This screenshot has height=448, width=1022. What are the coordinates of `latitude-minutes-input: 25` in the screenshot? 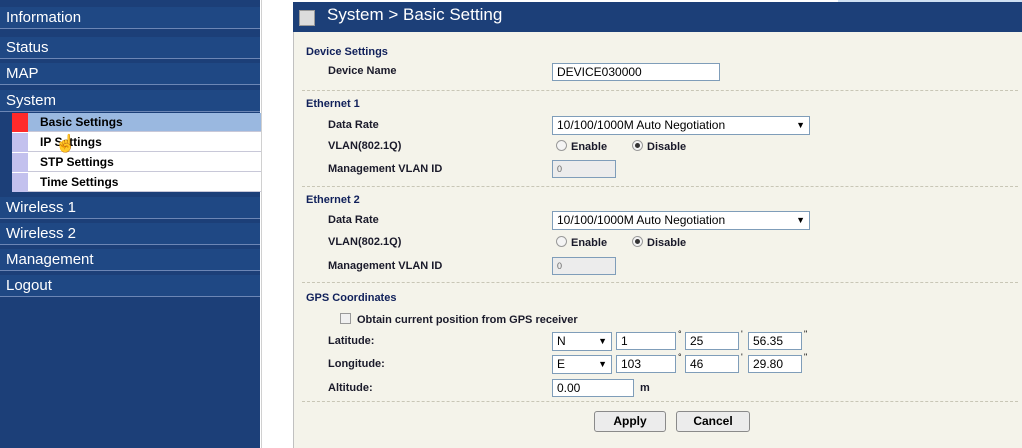 It's located at (712, 341).